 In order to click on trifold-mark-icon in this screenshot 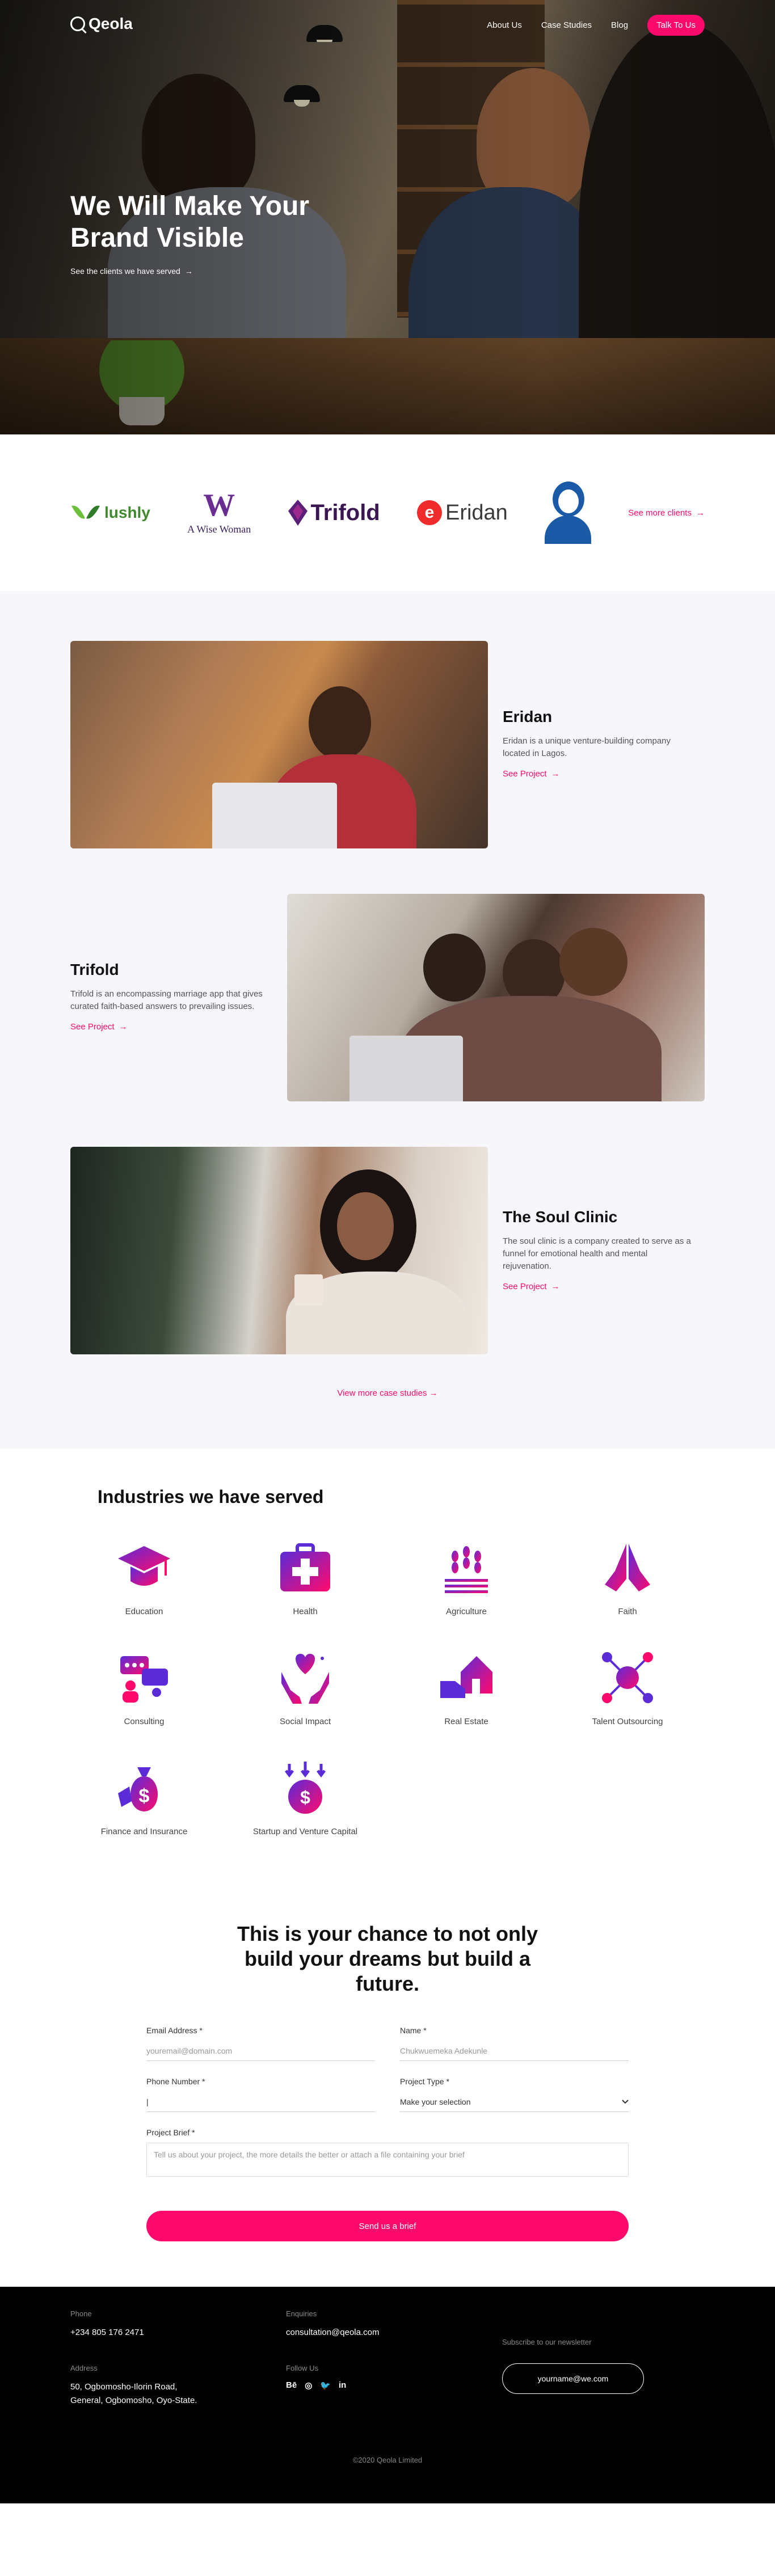, I will do `click(298, 513)`.